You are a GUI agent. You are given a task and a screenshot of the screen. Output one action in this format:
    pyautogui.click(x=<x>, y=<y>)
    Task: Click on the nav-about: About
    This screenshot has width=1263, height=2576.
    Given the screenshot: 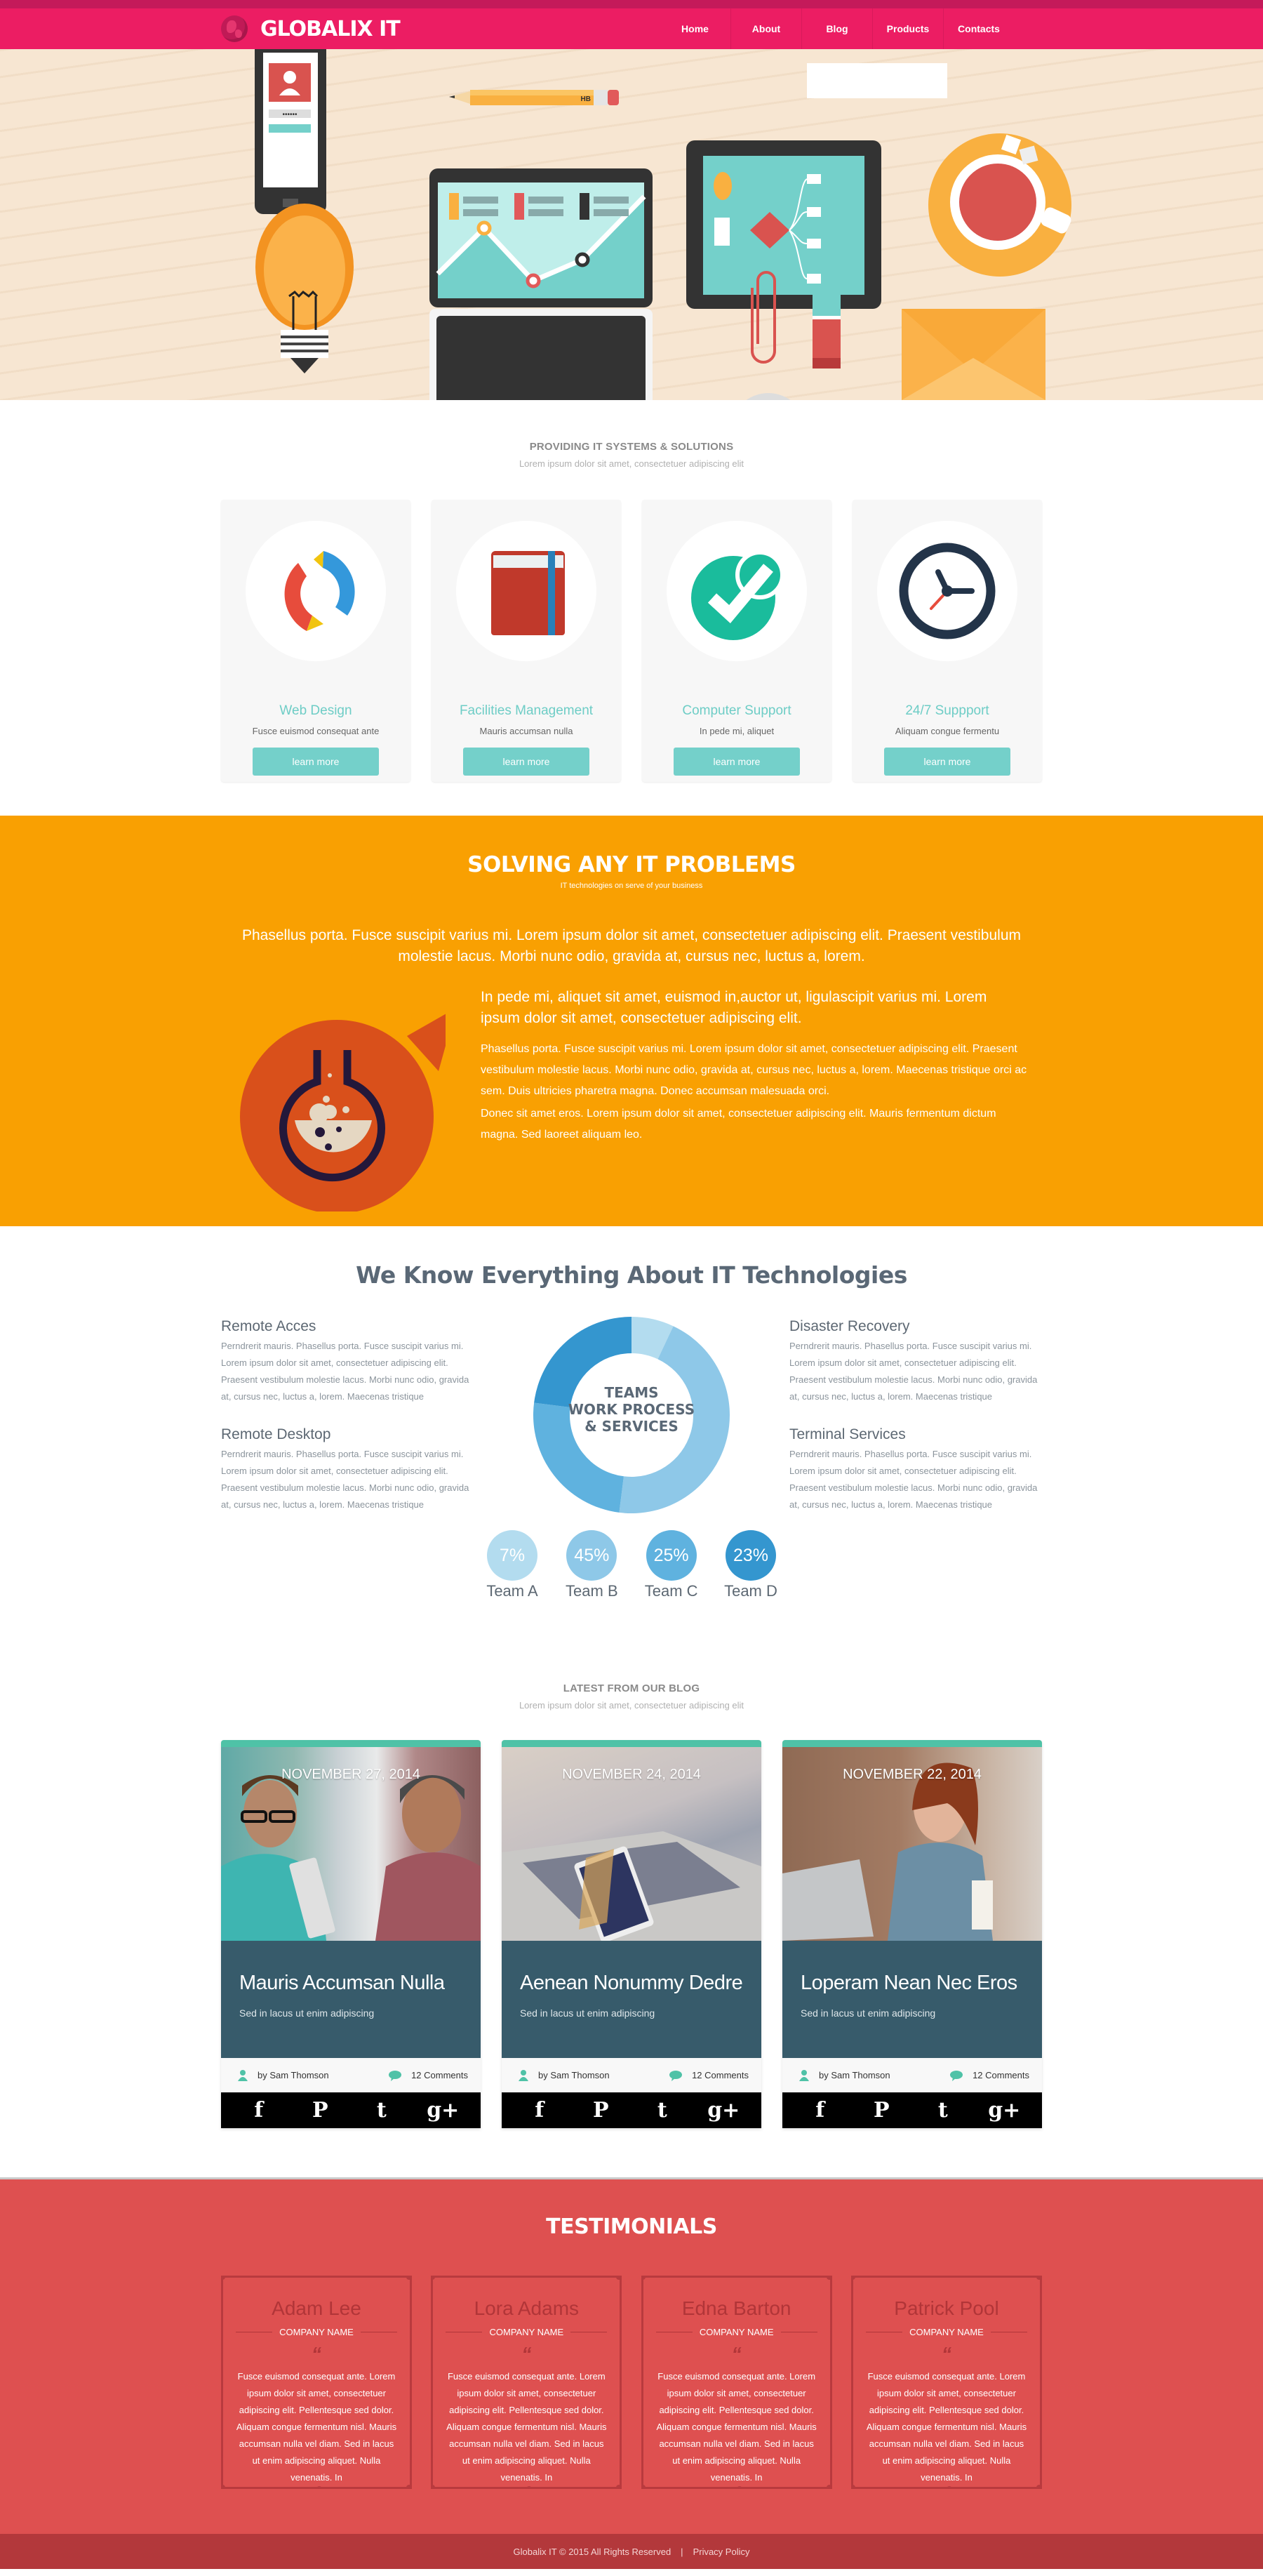 What is the action you would take?
    pyautogui.click(x=766, y=29)
    